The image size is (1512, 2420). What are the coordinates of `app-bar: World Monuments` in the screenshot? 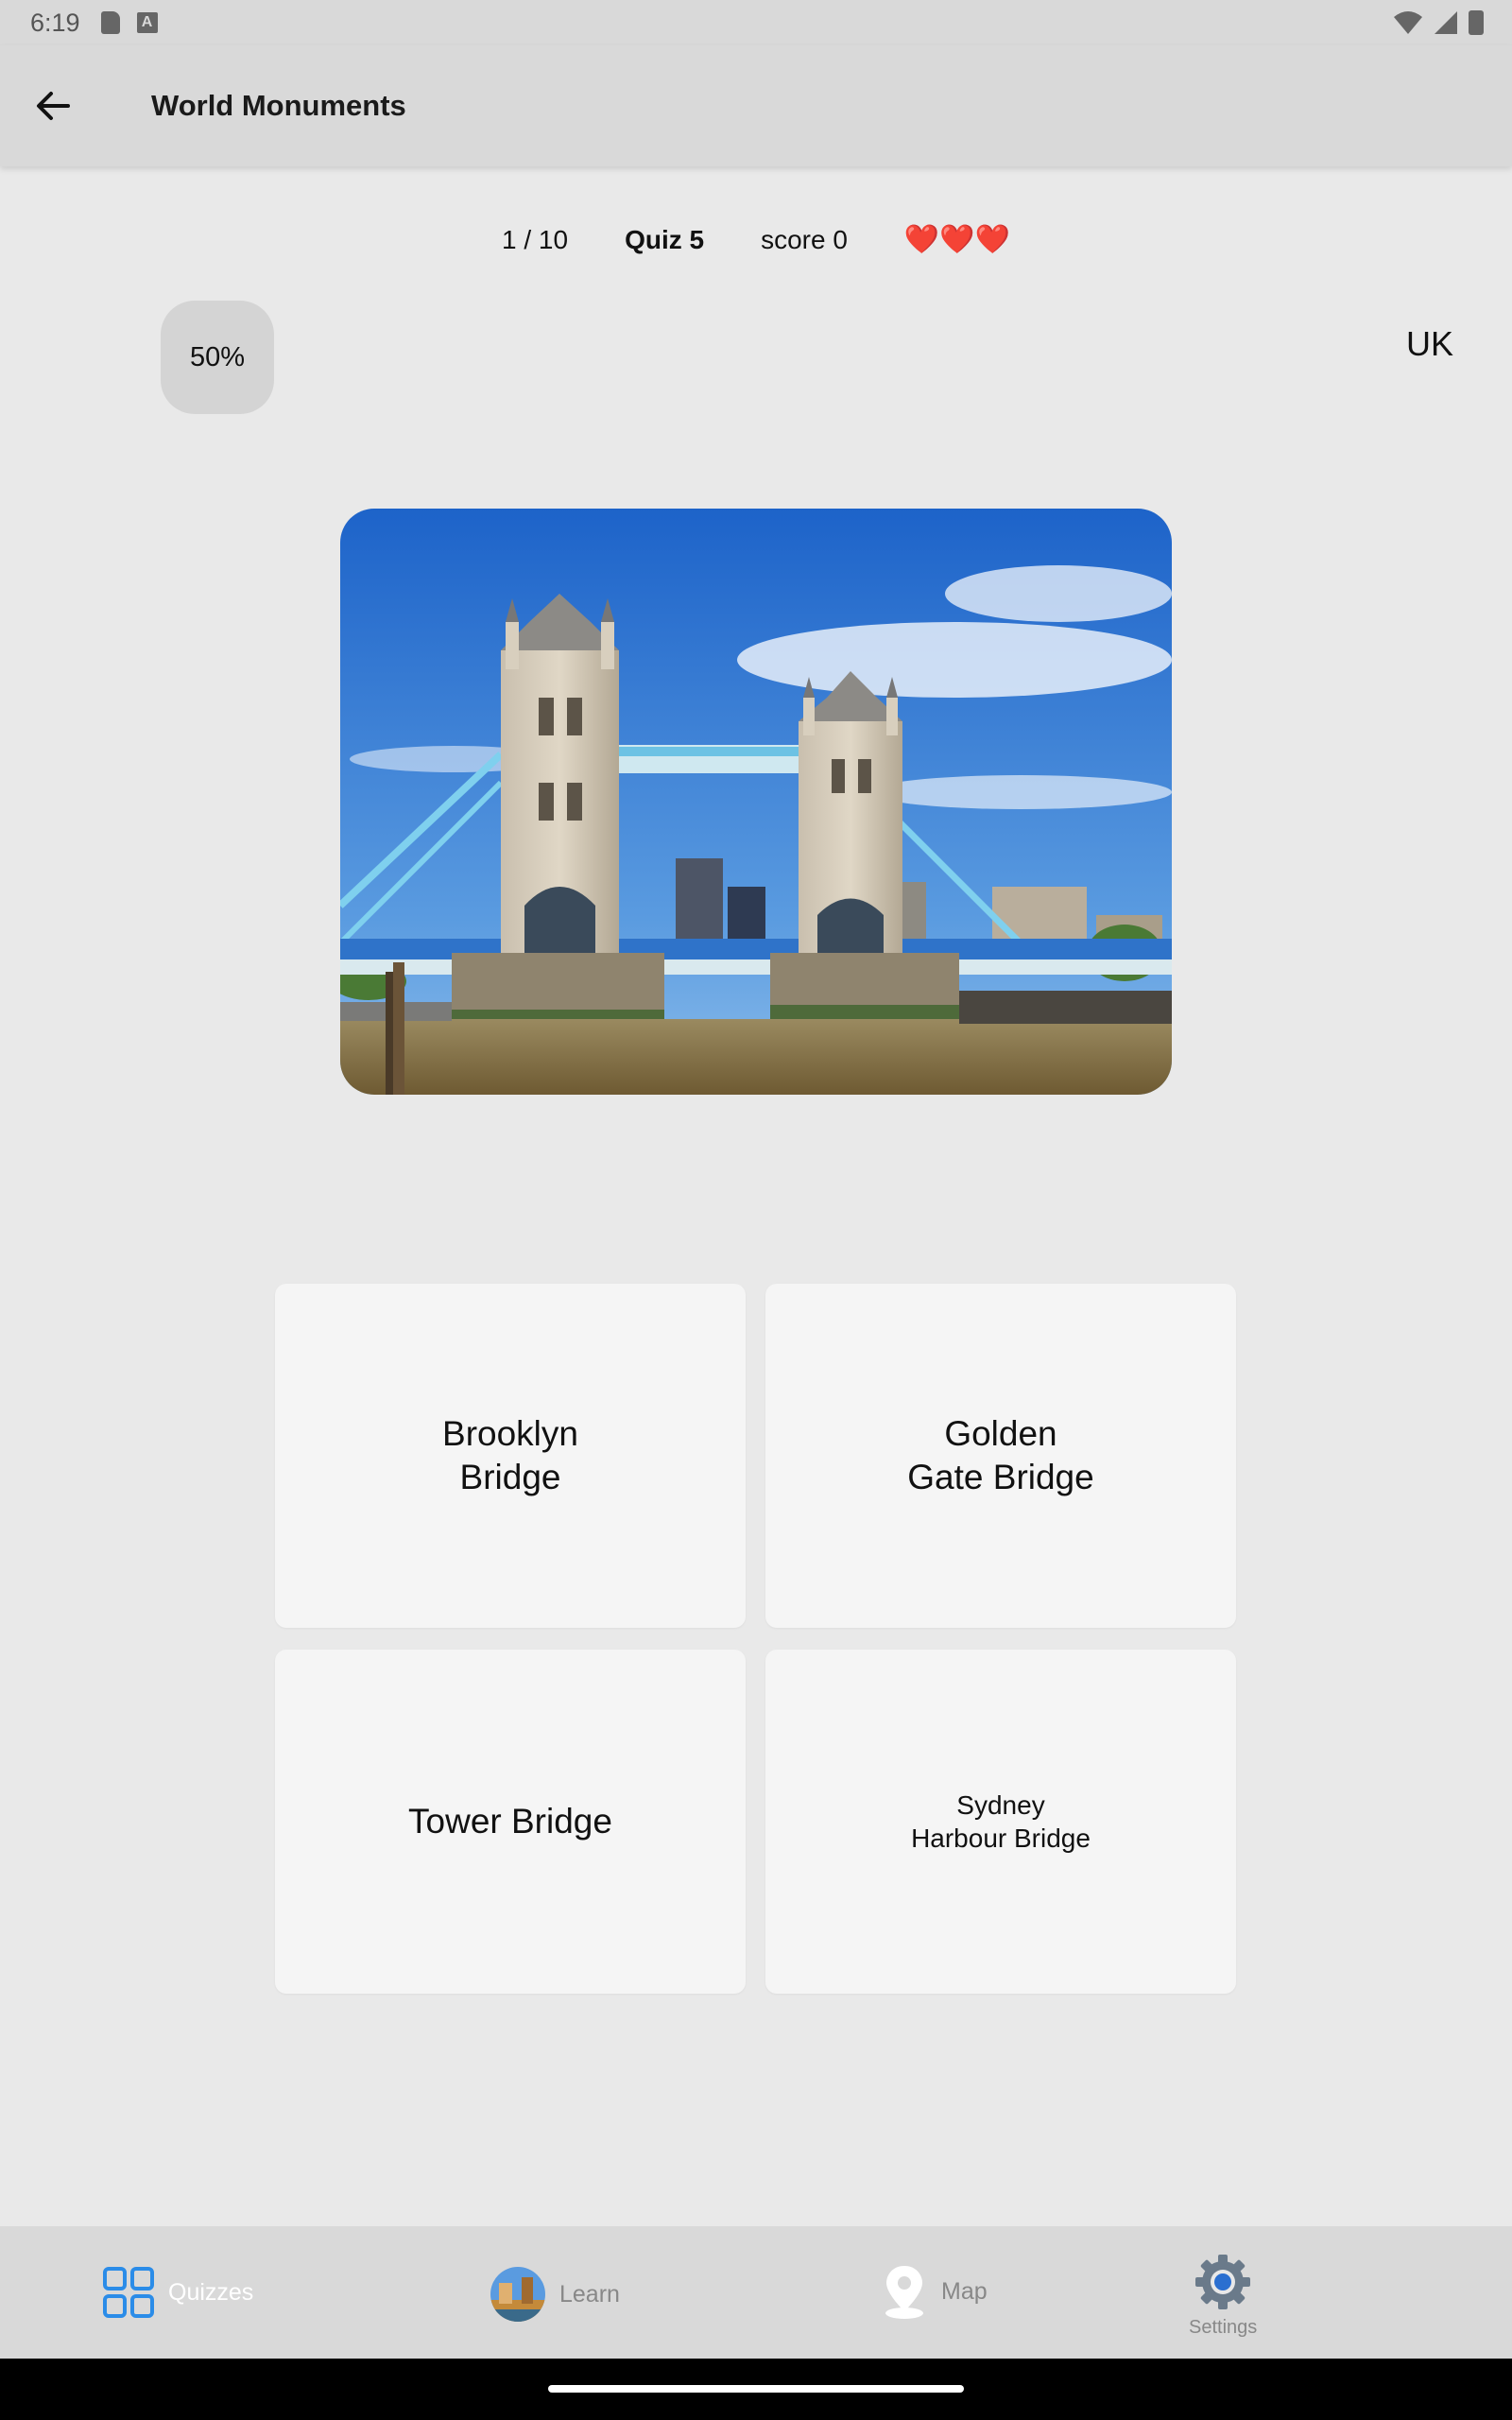 It's located at (756, 105).